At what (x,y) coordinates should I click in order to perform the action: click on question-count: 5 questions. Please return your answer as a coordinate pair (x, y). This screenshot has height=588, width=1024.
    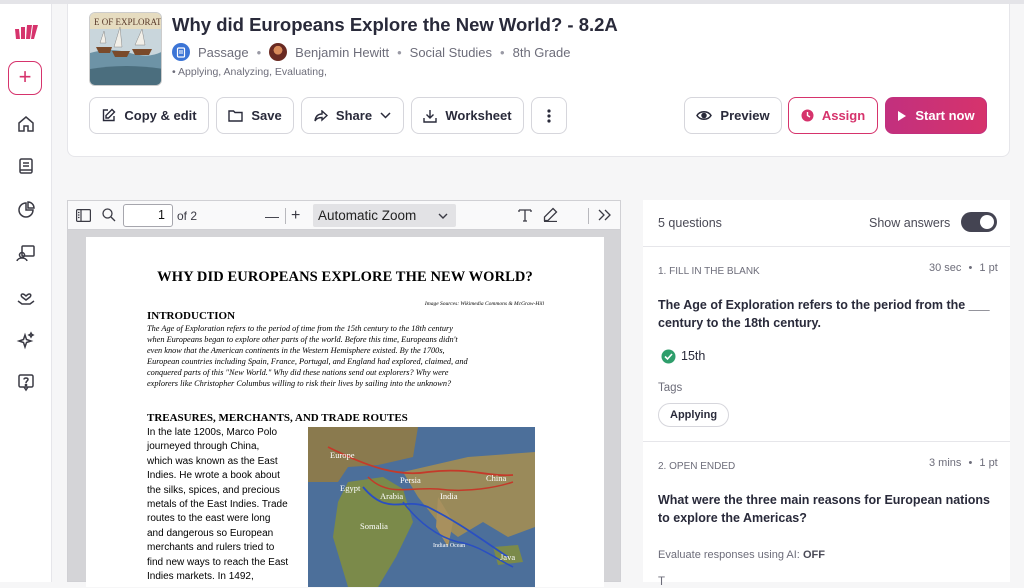
    Looking at the image, I should click on (690, 223).